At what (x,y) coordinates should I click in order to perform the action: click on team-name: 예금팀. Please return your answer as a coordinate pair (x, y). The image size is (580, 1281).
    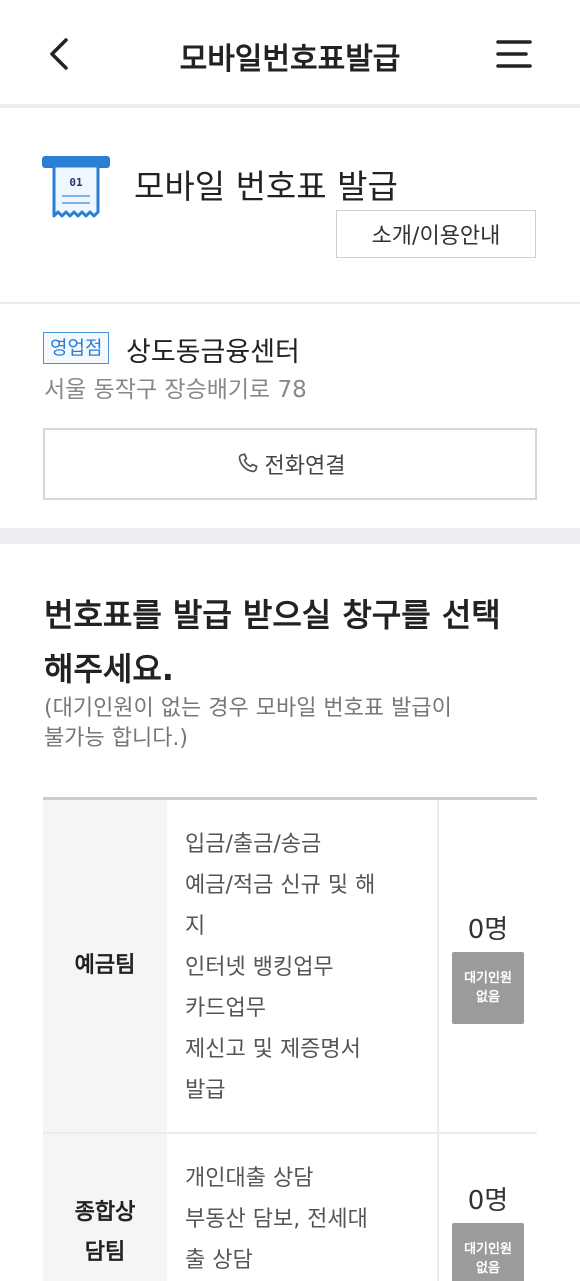
    Looking at the image, I should click on (105, 966).